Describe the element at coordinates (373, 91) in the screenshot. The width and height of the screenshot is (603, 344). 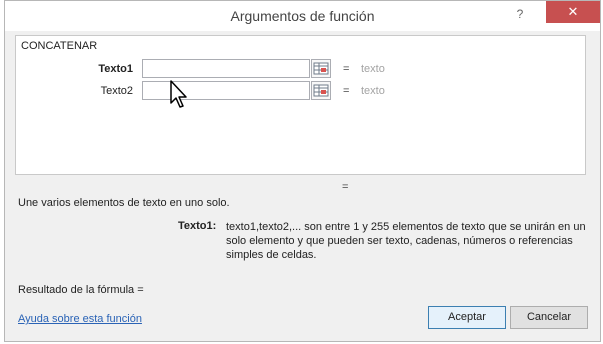
I see `arg-result-texto2: texto` at that location.